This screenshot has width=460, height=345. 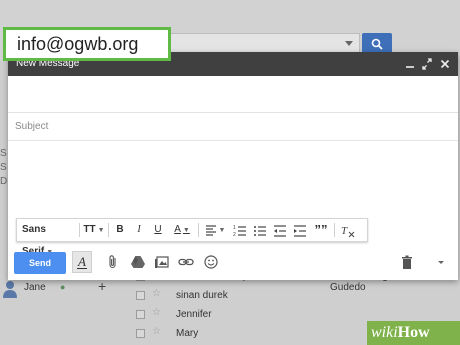 What do you see at coordinates (187, 333) in the screenshot?
I see `row-sender: Mary` at bounding box center [187, 333].